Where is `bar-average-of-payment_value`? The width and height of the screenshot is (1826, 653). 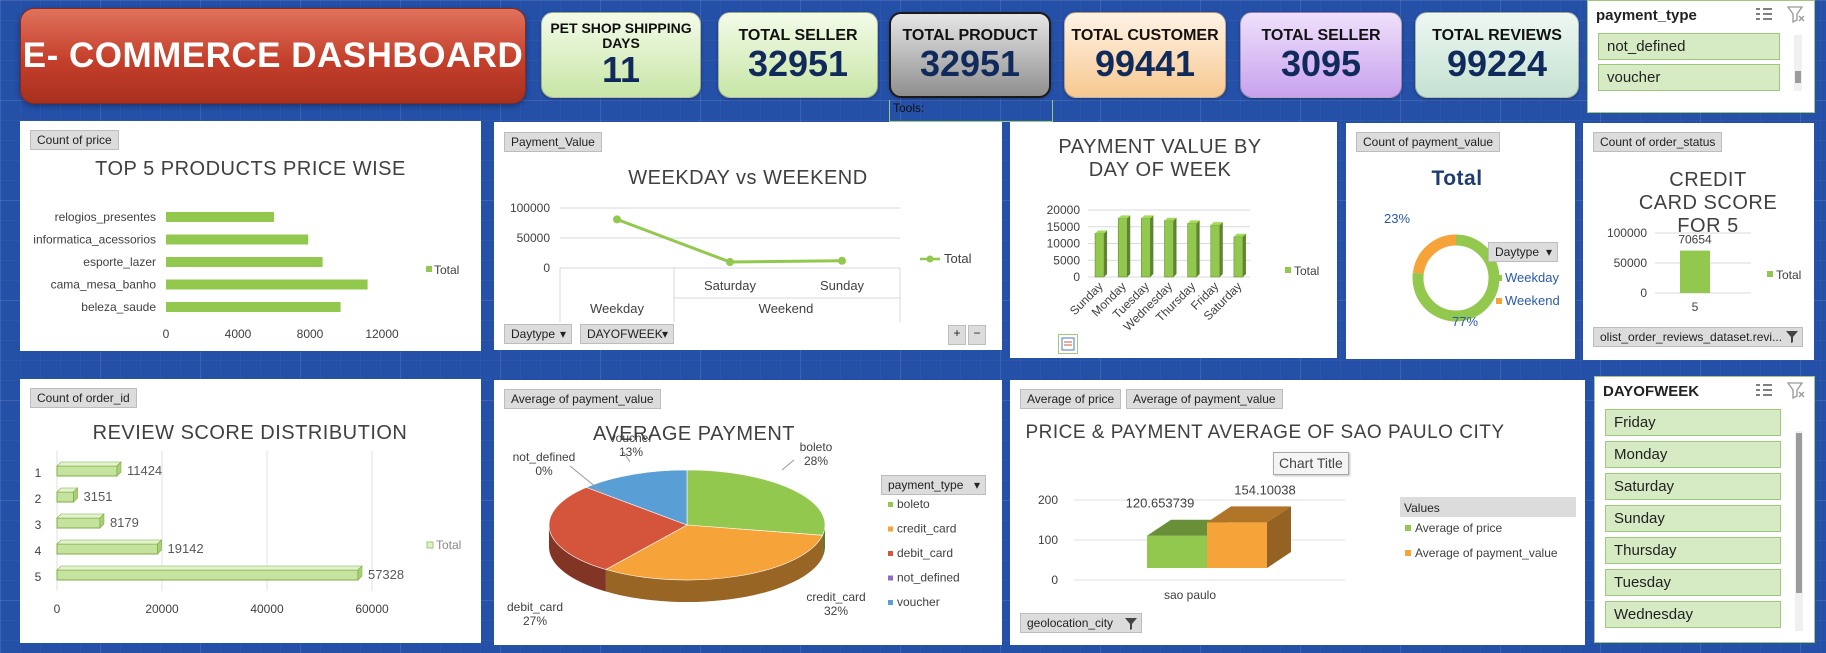
bar-average-of-payment_value is located at coordinates (1237, 545).